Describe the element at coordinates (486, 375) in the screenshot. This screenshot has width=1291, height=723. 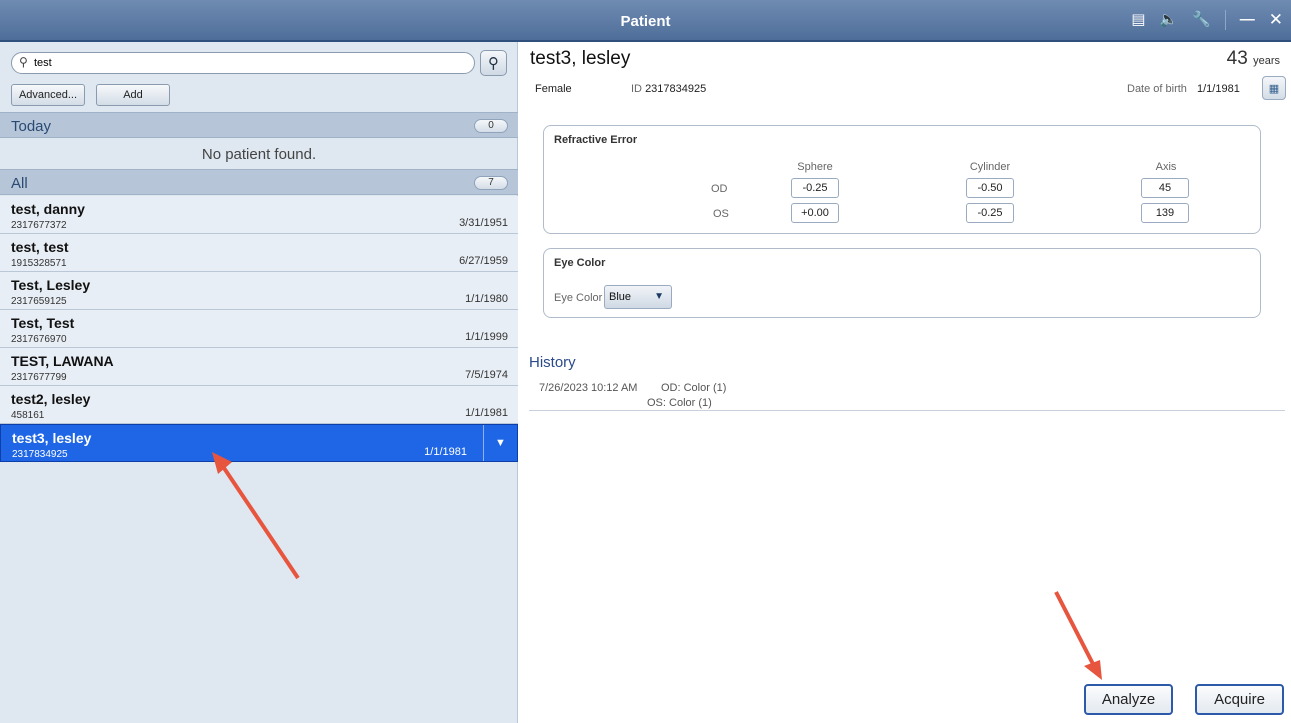
I see `patient-dob: 7/5/1974` at that location.